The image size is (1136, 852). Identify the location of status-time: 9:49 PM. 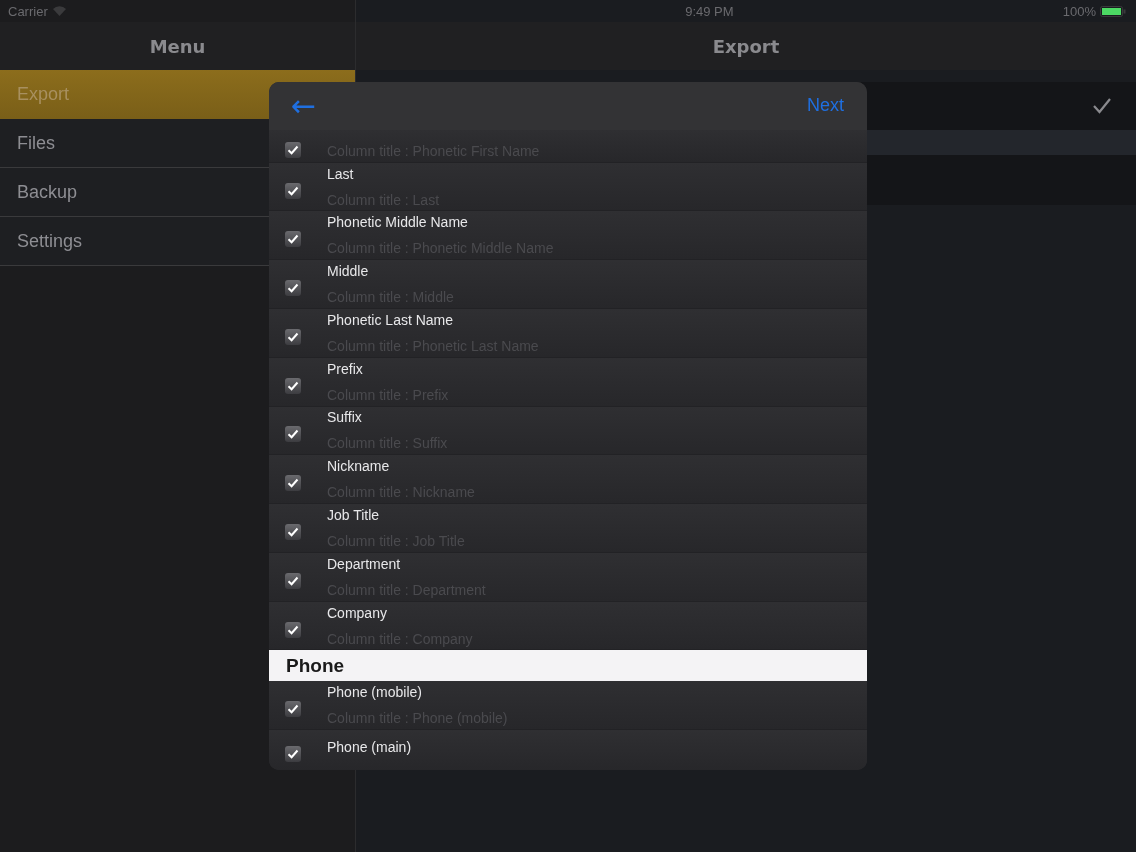
(709, 11).